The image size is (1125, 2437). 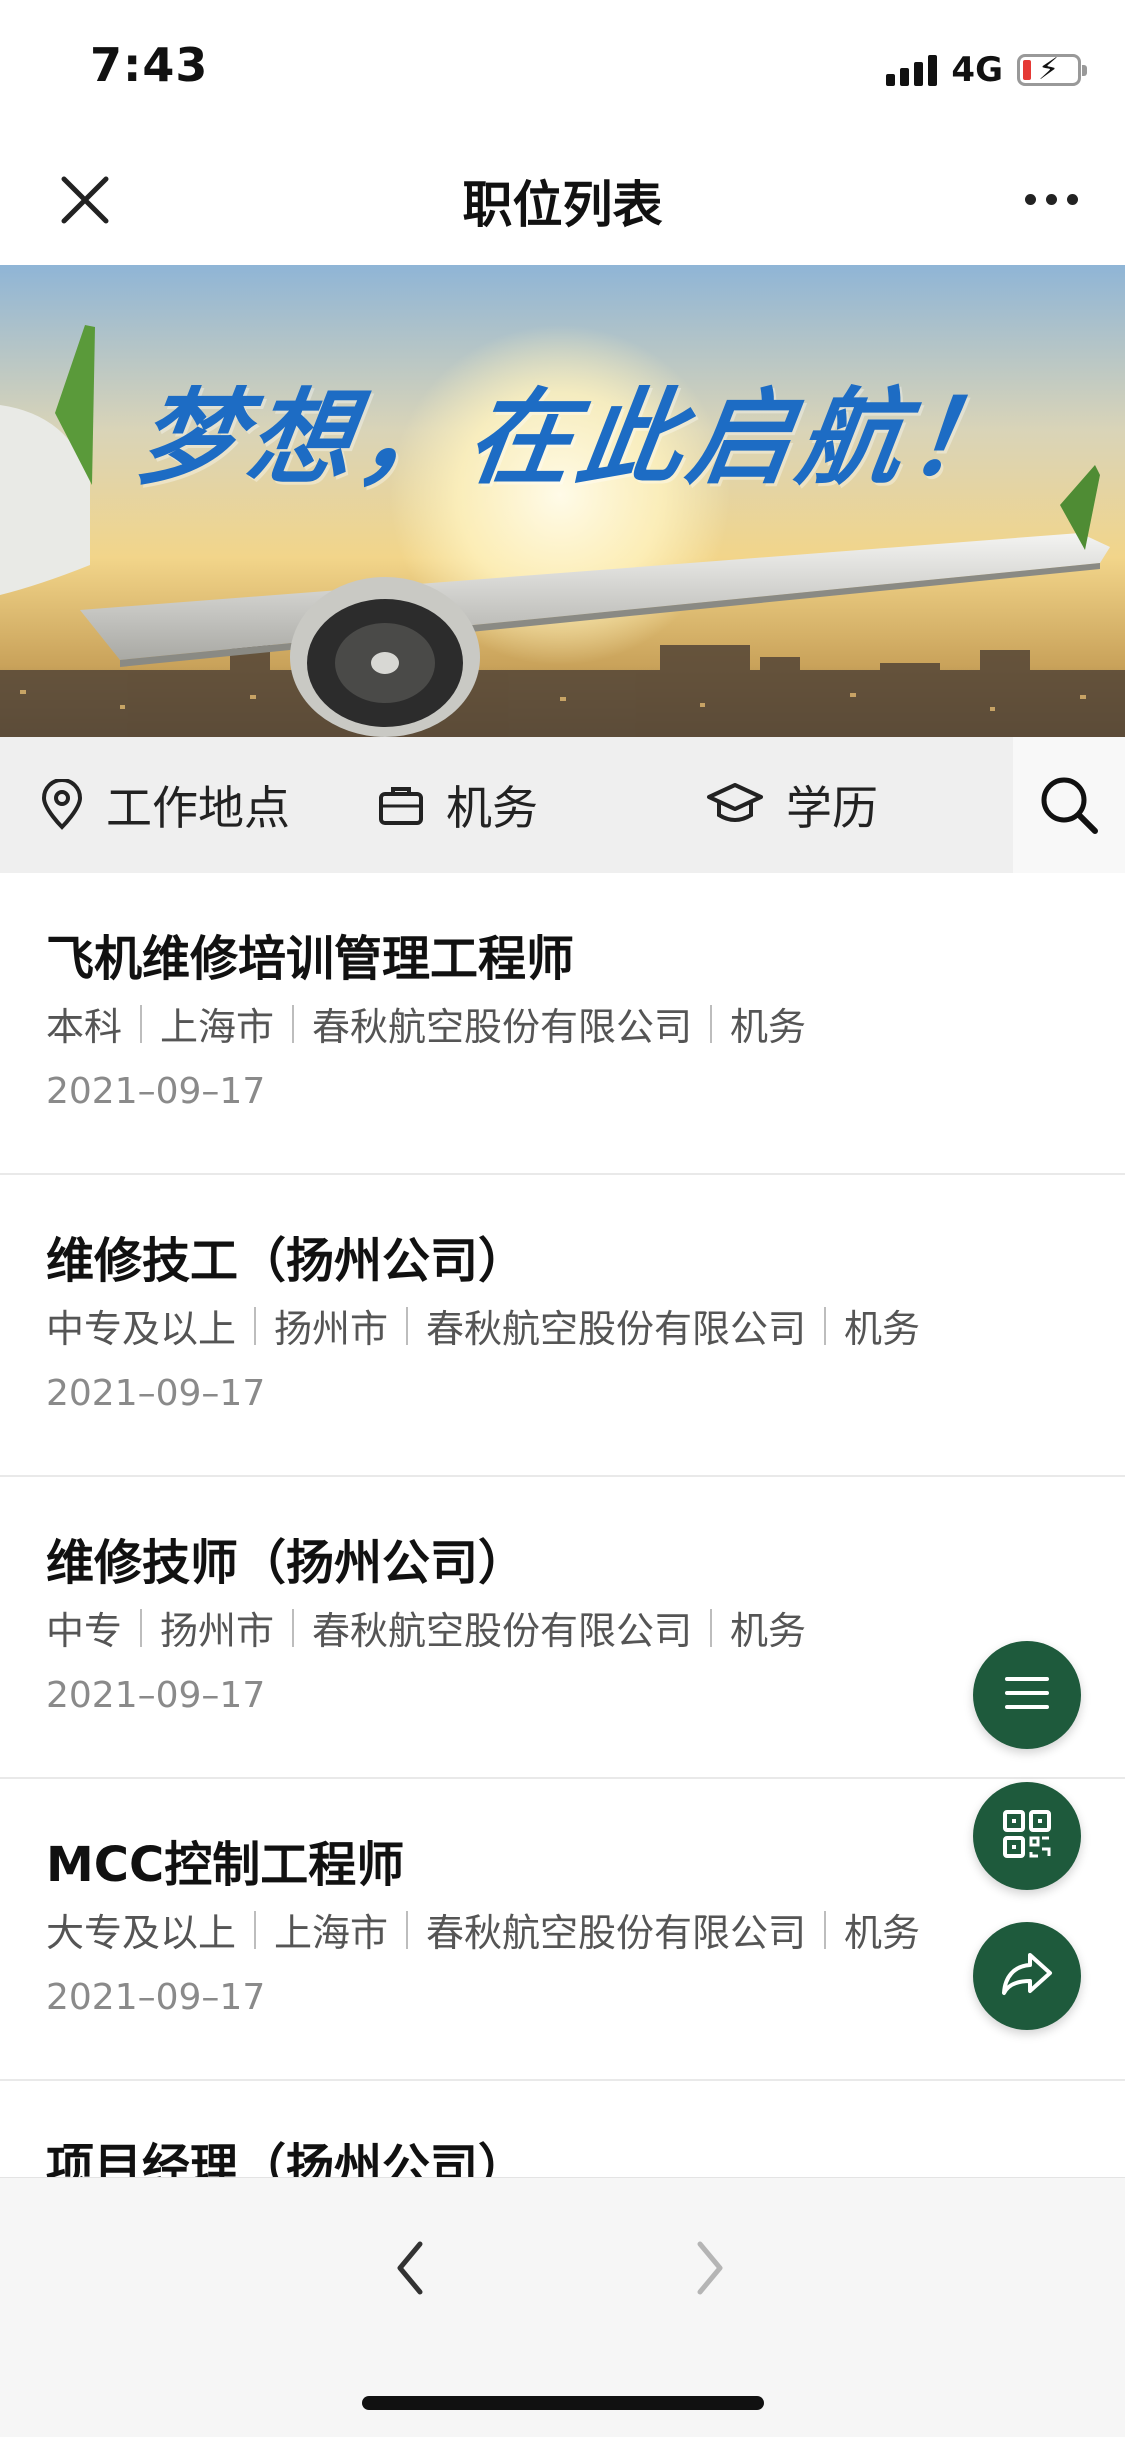 I want to click on filter-location-label: 工作地点, so click(x=198, y=808).